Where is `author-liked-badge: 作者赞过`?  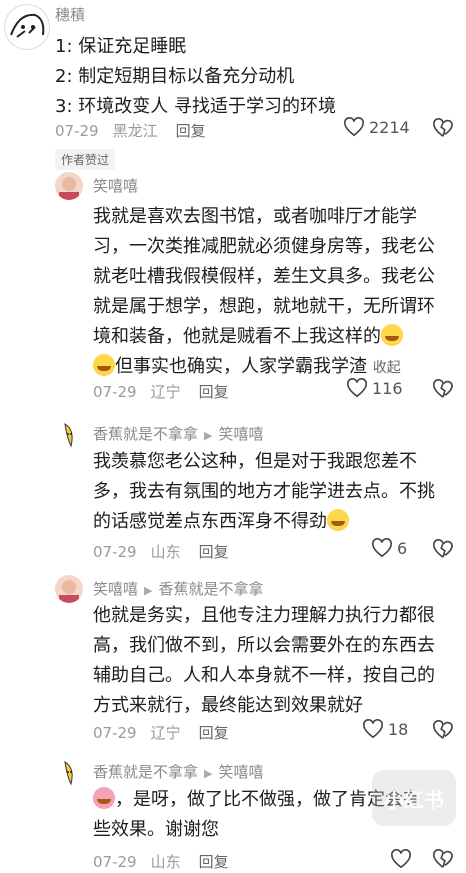 author-liked-badge: 作者赞过 is located at coordinates (85, 159).